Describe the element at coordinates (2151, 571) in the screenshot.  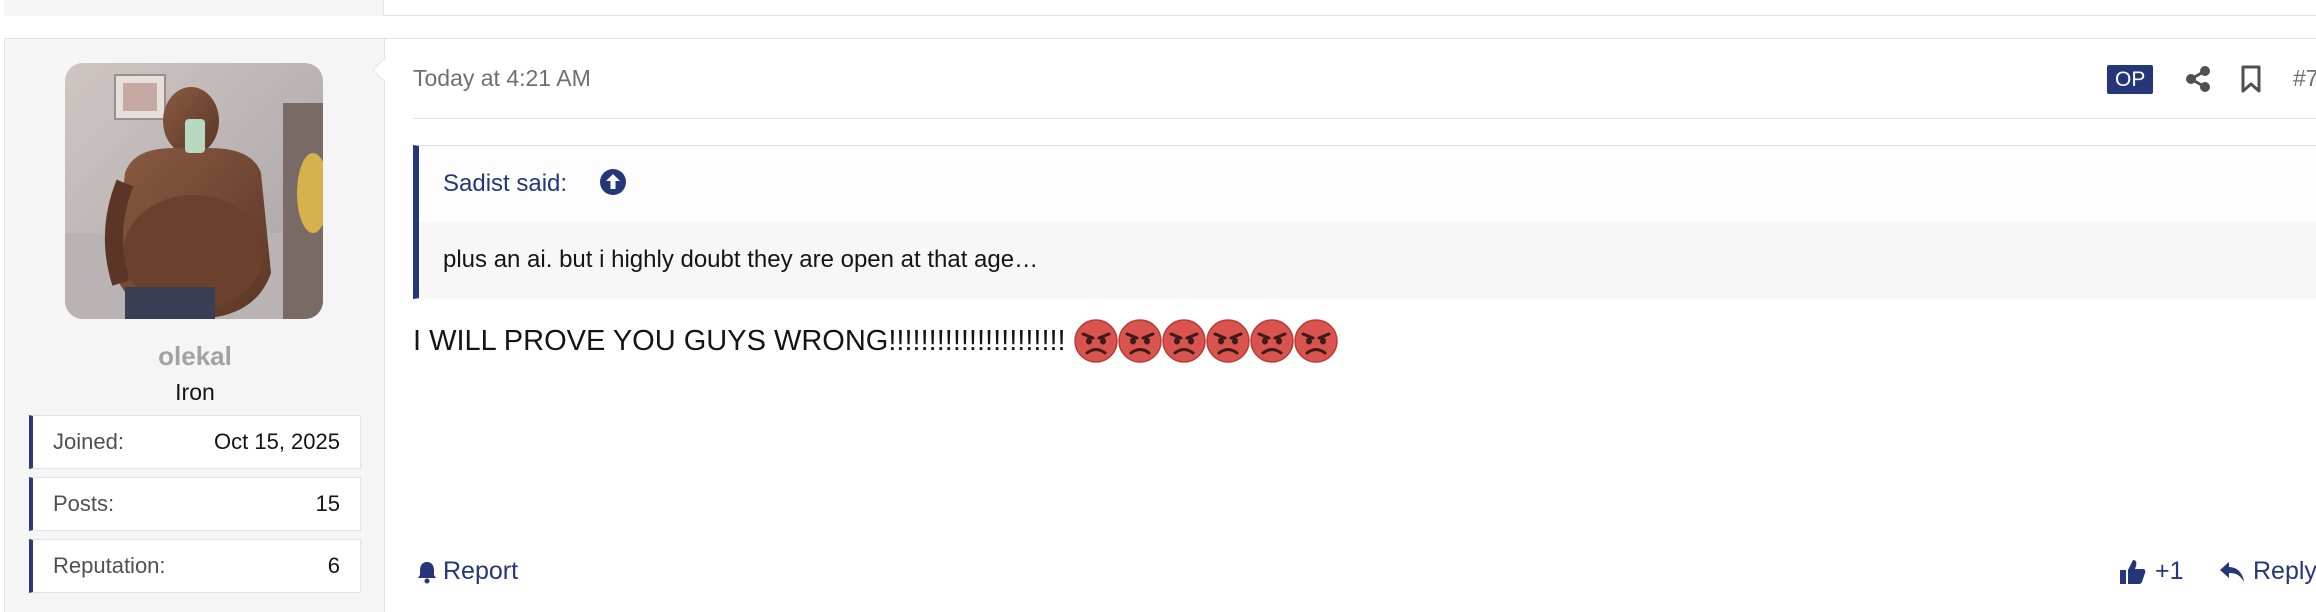
I see `like-button: +1` at that location.